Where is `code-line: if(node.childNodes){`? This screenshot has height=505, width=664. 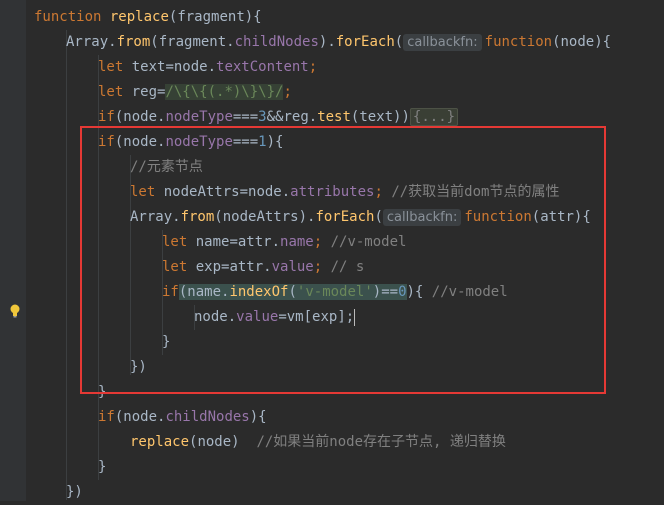 code-line: if(node.childNodes){ is located at coordinates (332, 417).